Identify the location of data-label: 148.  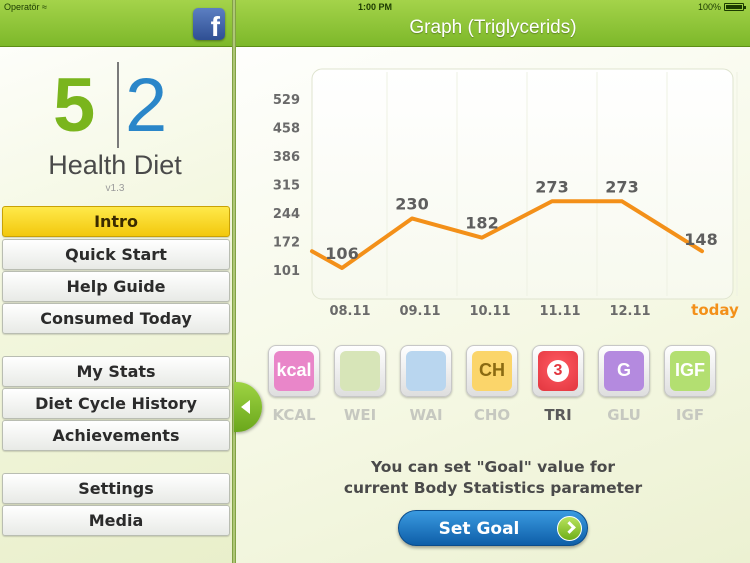
(700, 239).